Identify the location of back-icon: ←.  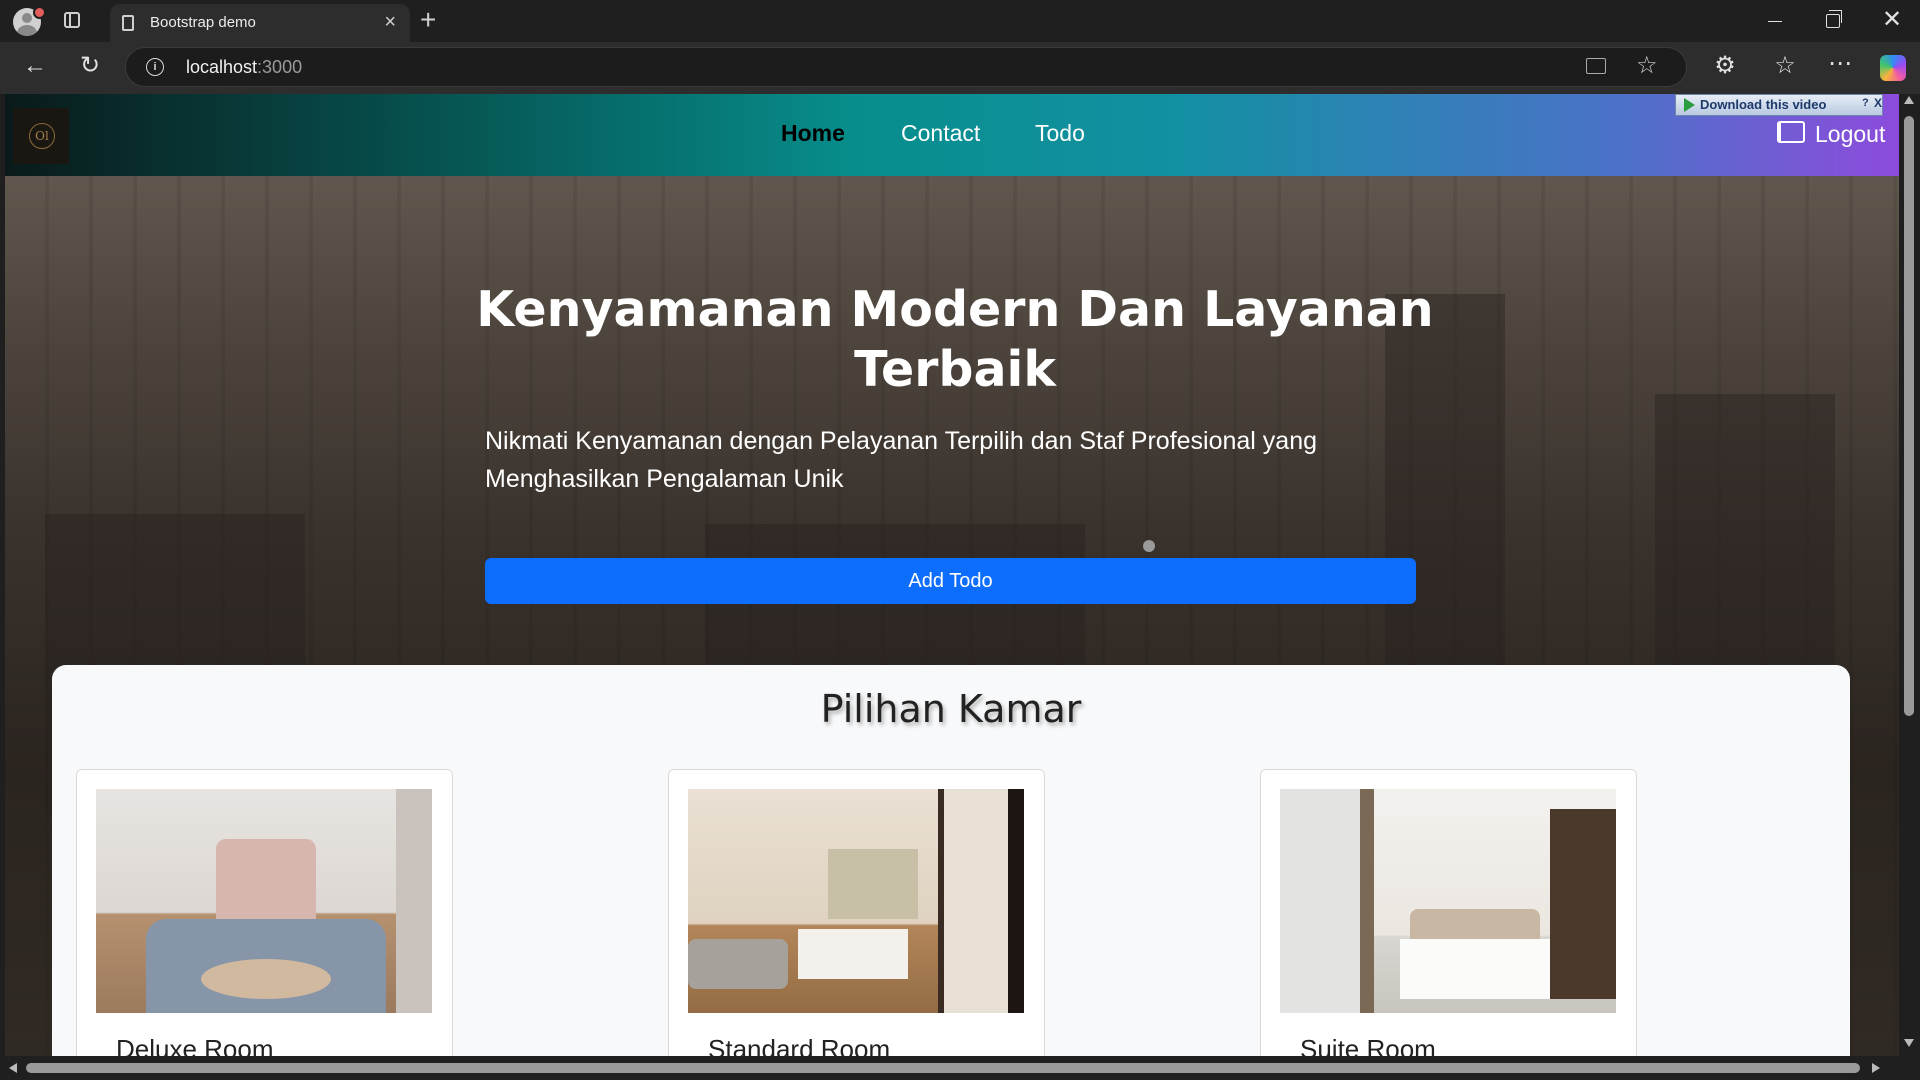
(35, 66).